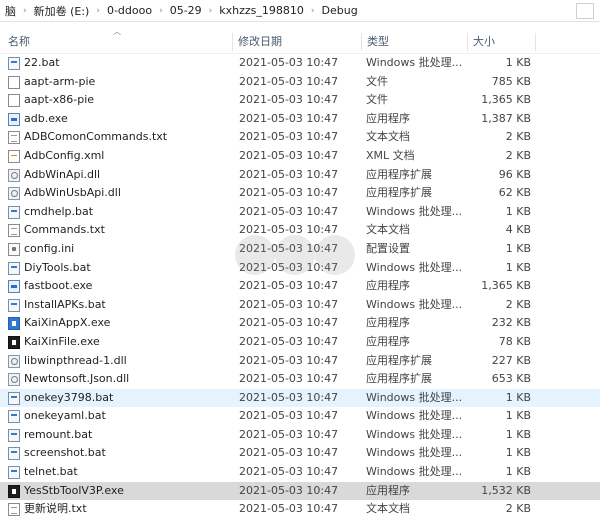  I want to click on file-size: 62 KB, so click(514, 193).